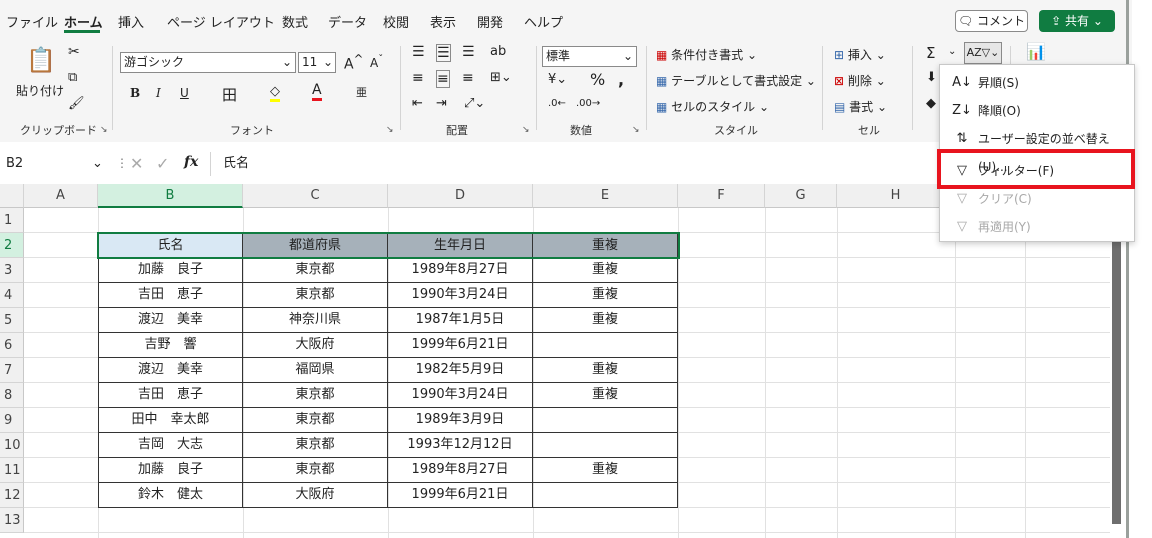 The width and height of the screenshot is (1152, 538). I want to click on table-cell: 福岡県, so click(315, 370).